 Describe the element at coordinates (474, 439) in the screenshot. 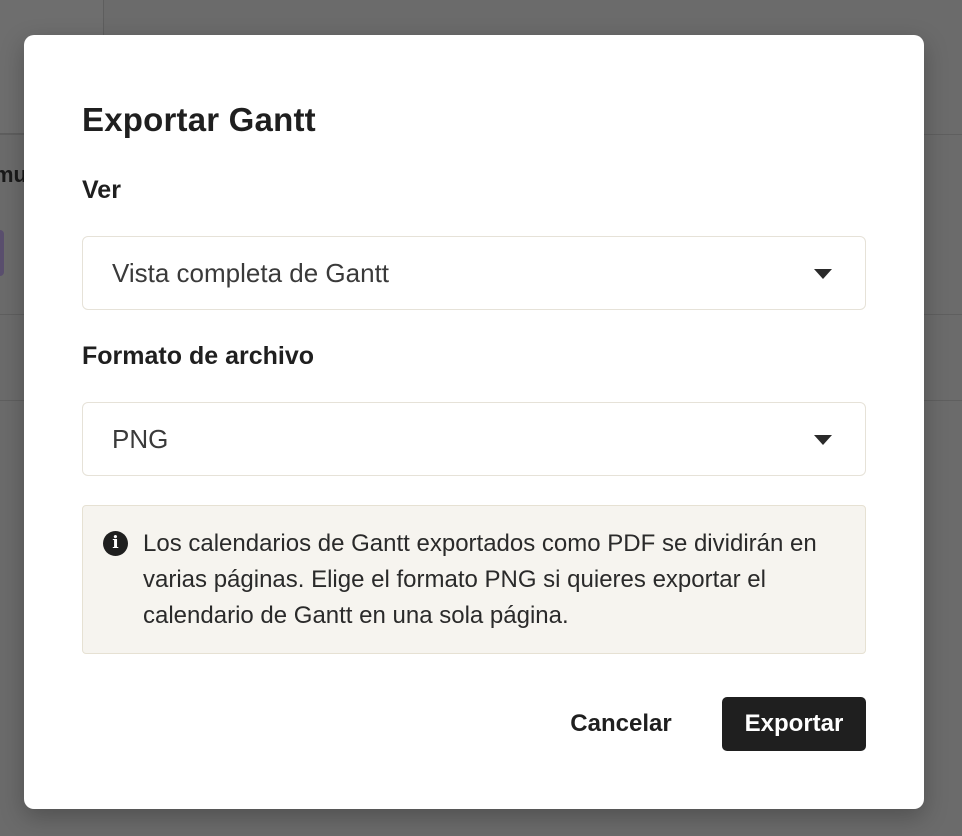

I see `file-format-select: PNG` at that location.